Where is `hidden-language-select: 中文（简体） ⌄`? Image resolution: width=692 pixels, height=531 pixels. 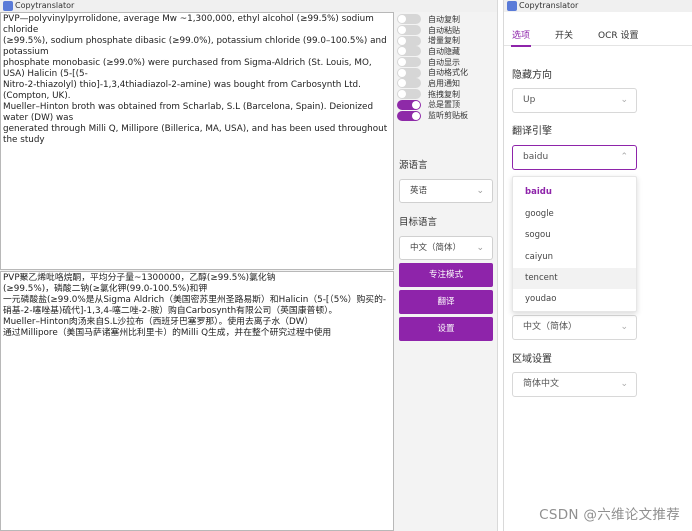 hidden-language-select: 中文（简体） ⌄ is located at coordinates (574, 327).